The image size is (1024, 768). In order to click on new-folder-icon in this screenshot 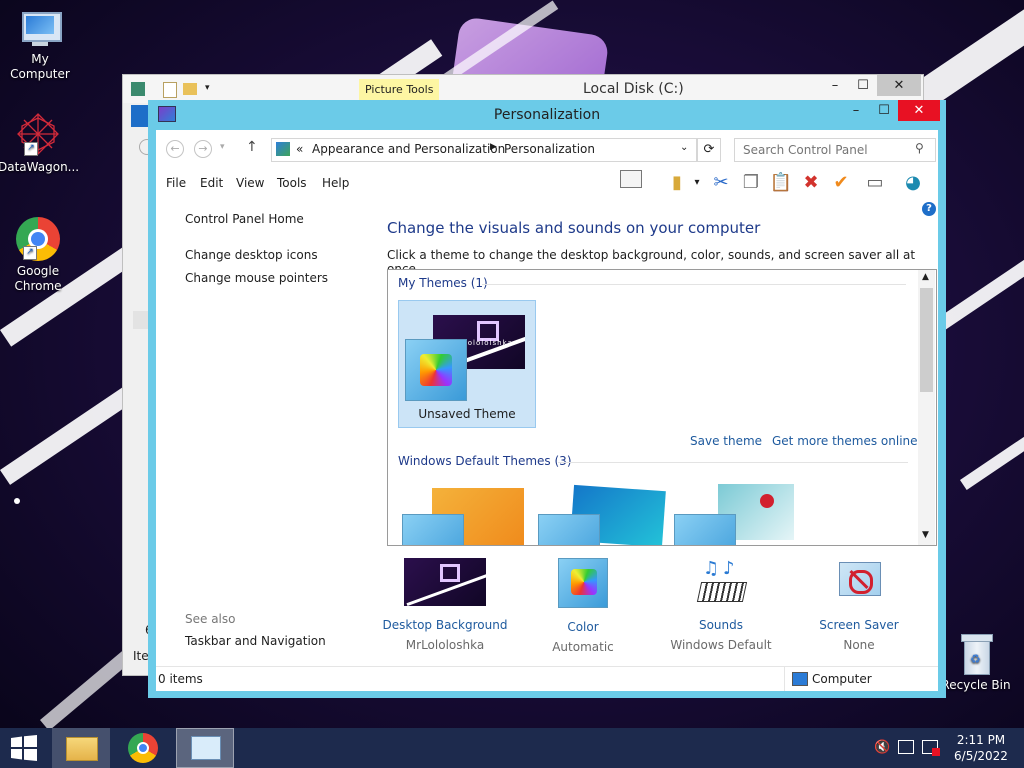, I will do `click(190, 89)`.